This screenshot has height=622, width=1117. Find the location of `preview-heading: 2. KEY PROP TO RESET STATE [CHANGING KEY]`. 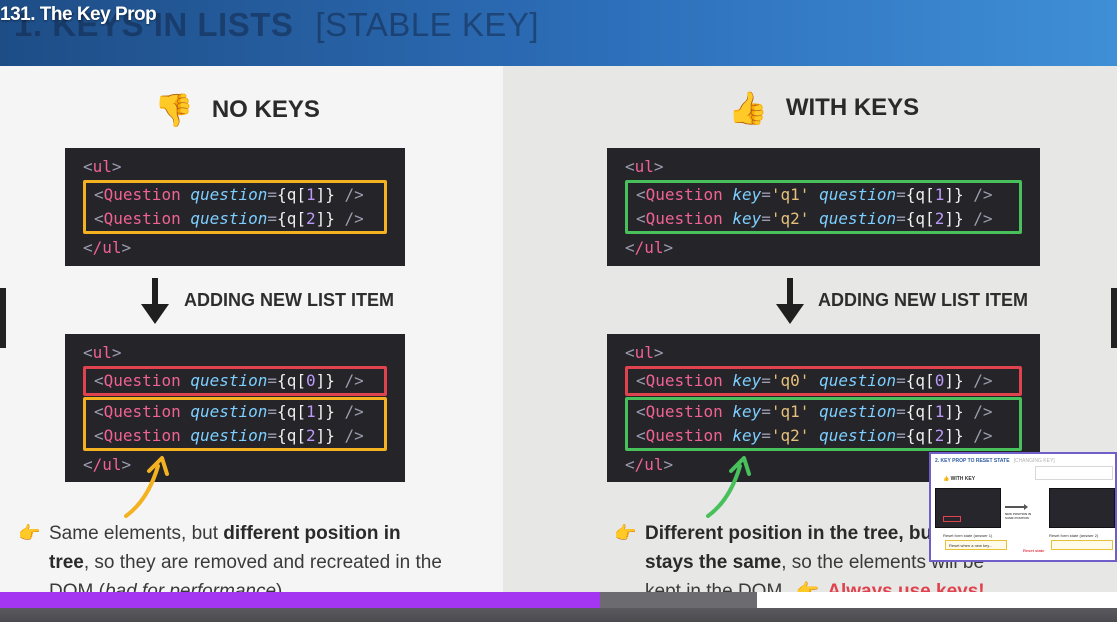

preview-heading: 2. KEY PROP TO RESET STATE [CHANGING KEY] is located at coordinates (995, 461).